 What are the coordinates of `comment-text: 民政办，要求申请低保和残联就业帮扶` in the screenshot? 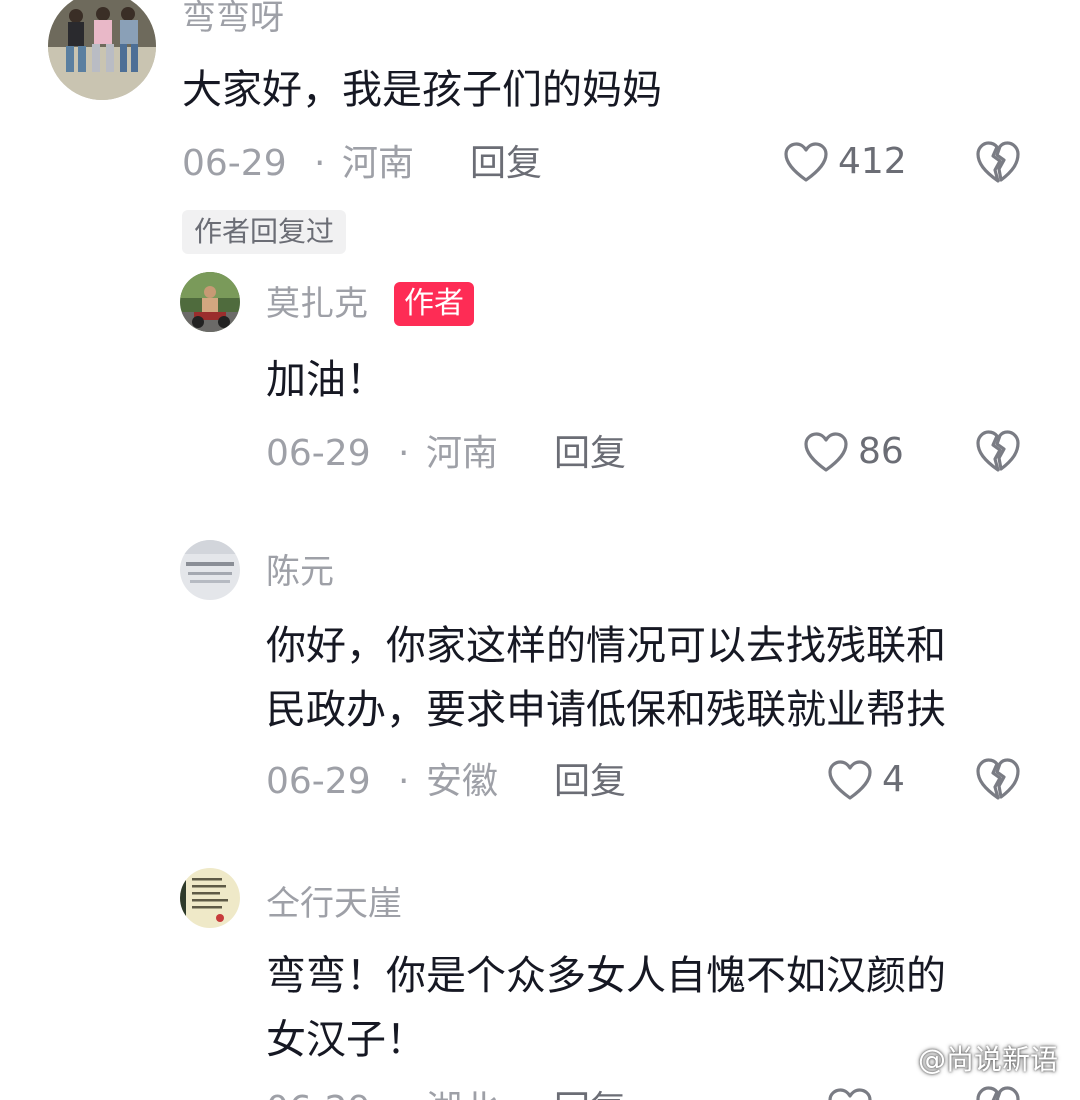 It's located at (606, 710).